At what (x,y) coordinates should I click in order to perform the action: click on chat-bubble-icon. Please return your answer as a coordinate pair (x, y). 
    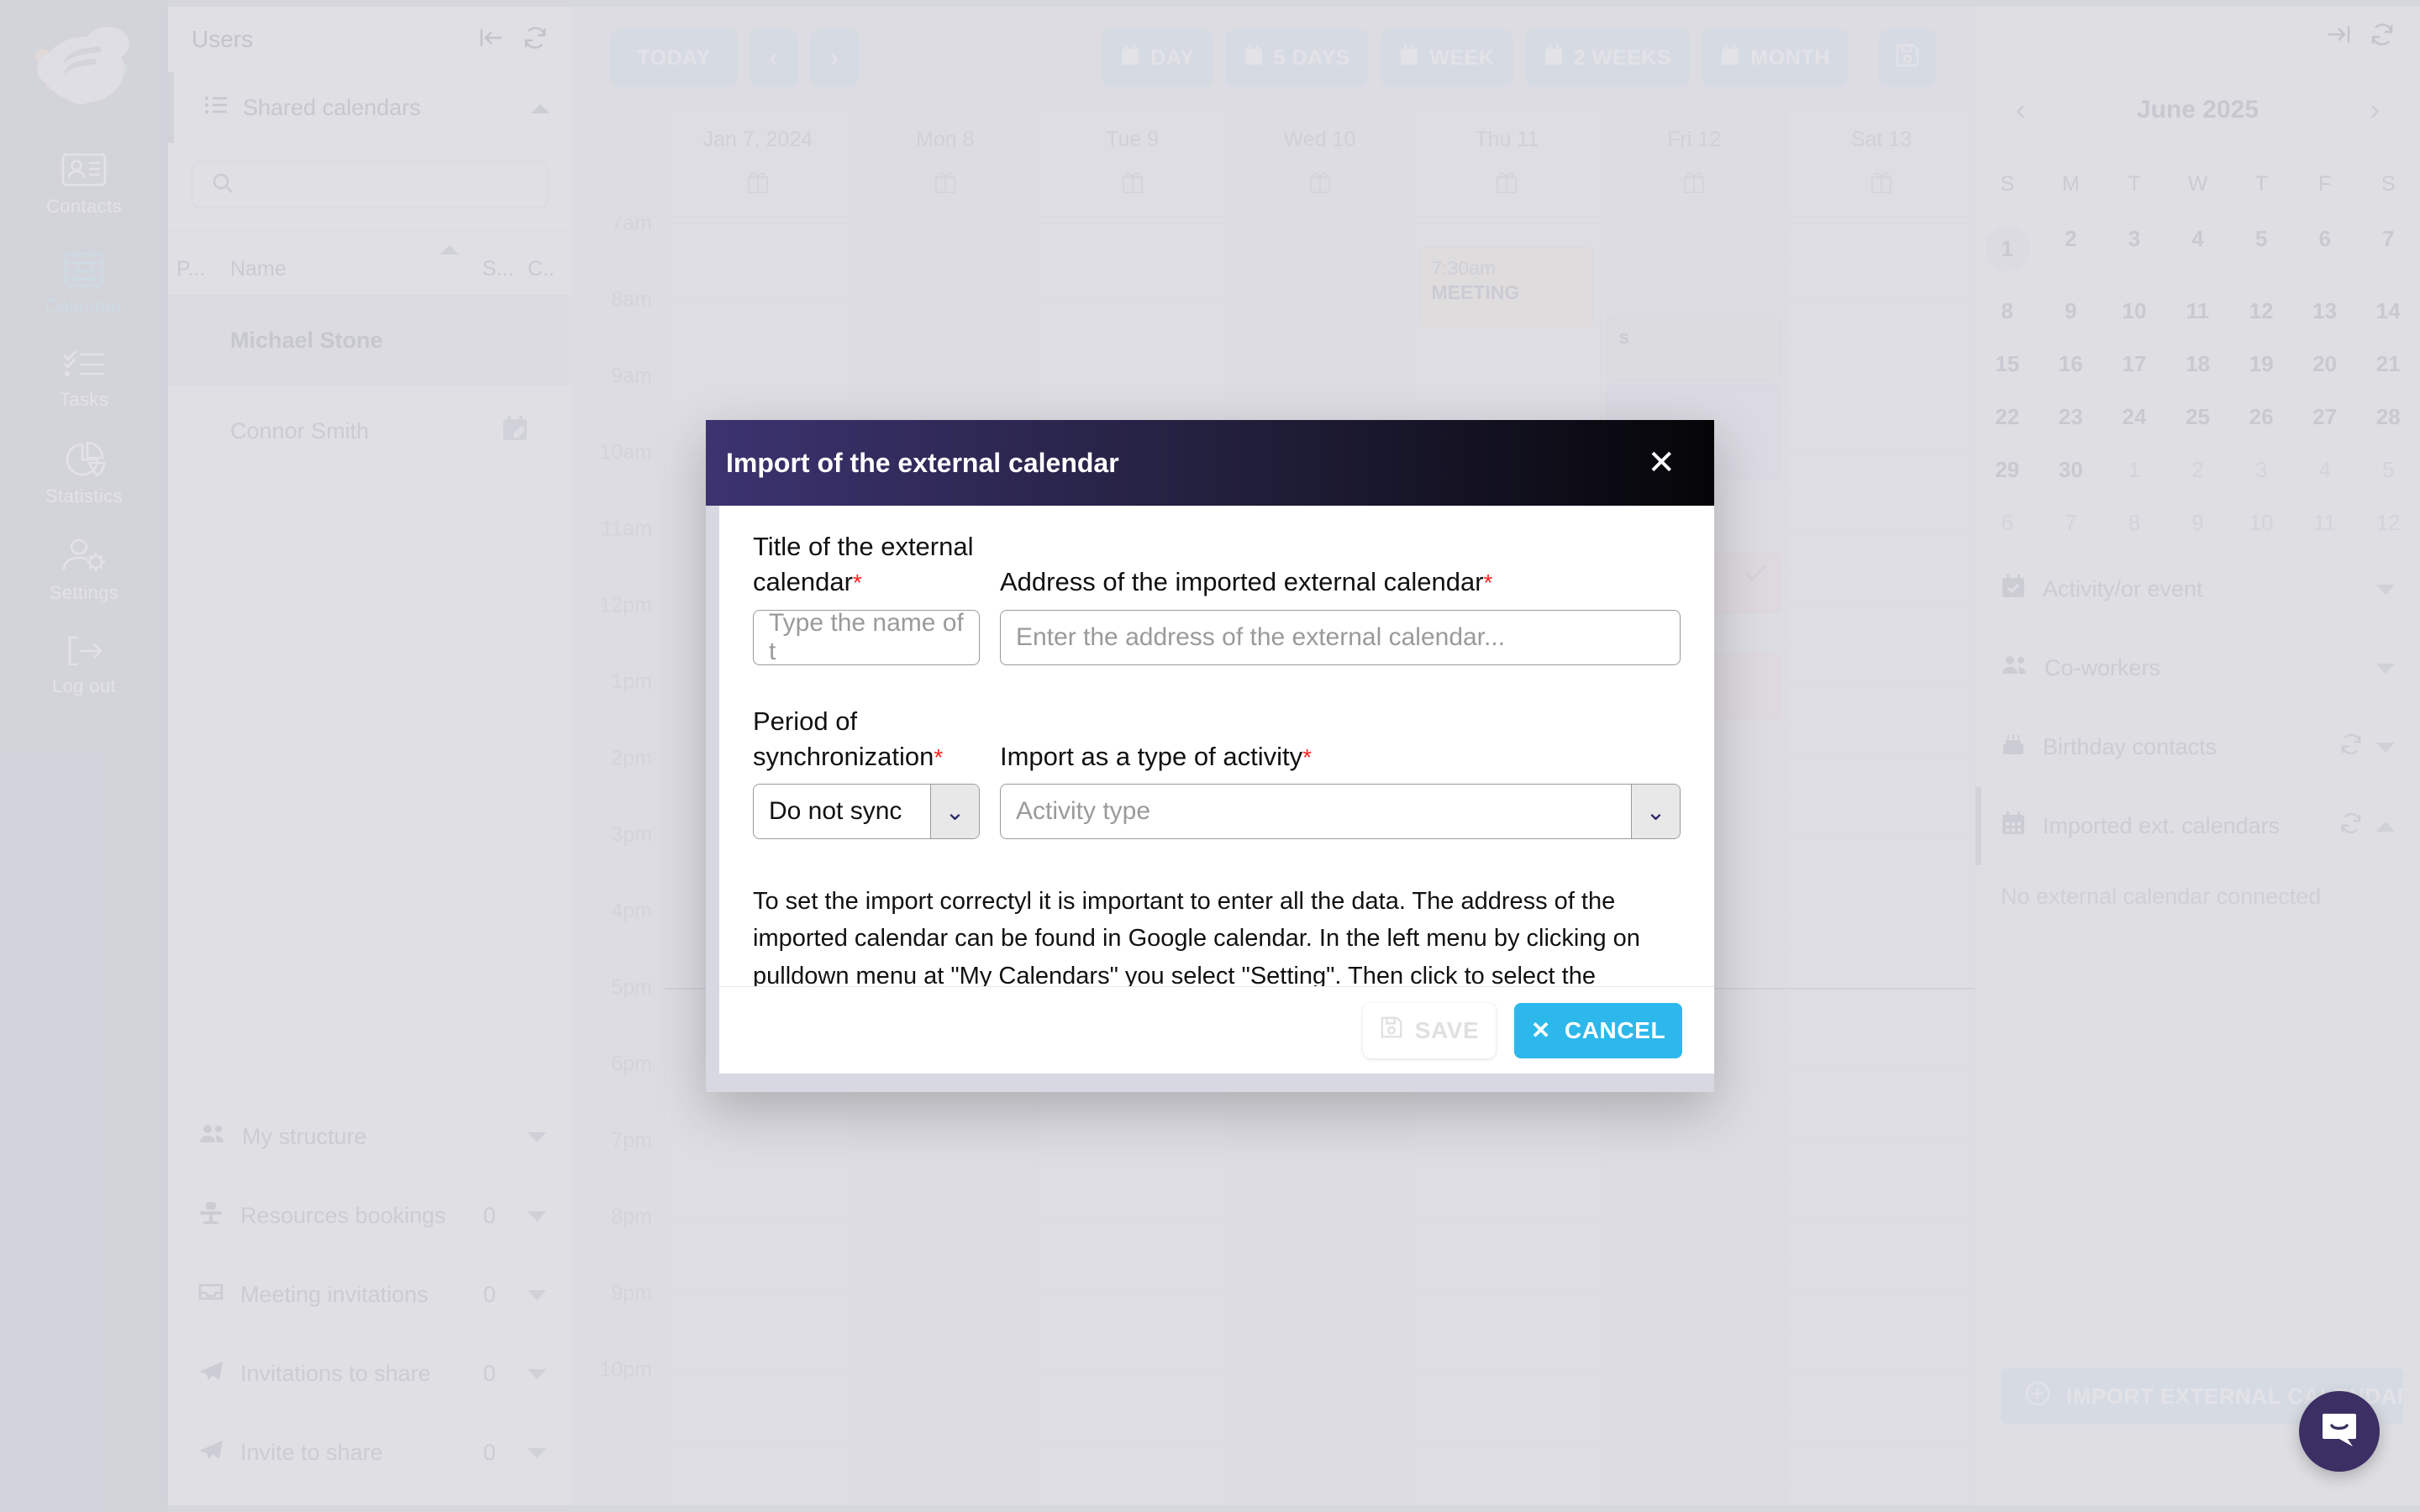
    Looking at the image, I should click on (2339, 1431).